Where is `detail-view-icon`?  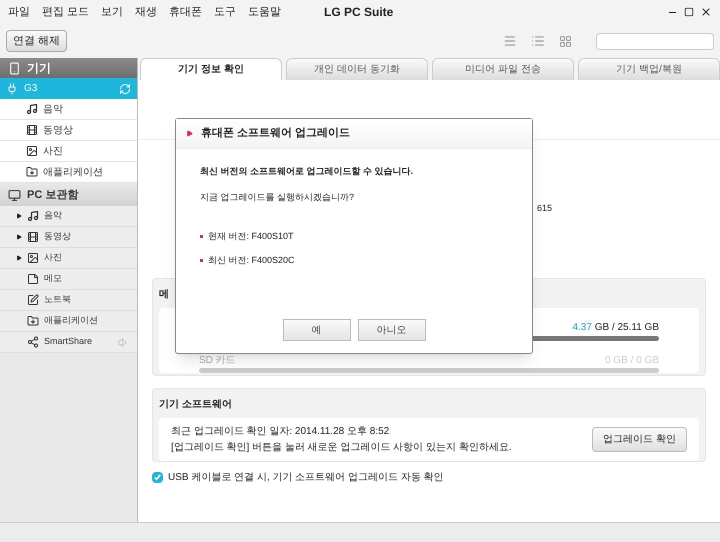
detail-view-icon is located at coordinates (538, 41).